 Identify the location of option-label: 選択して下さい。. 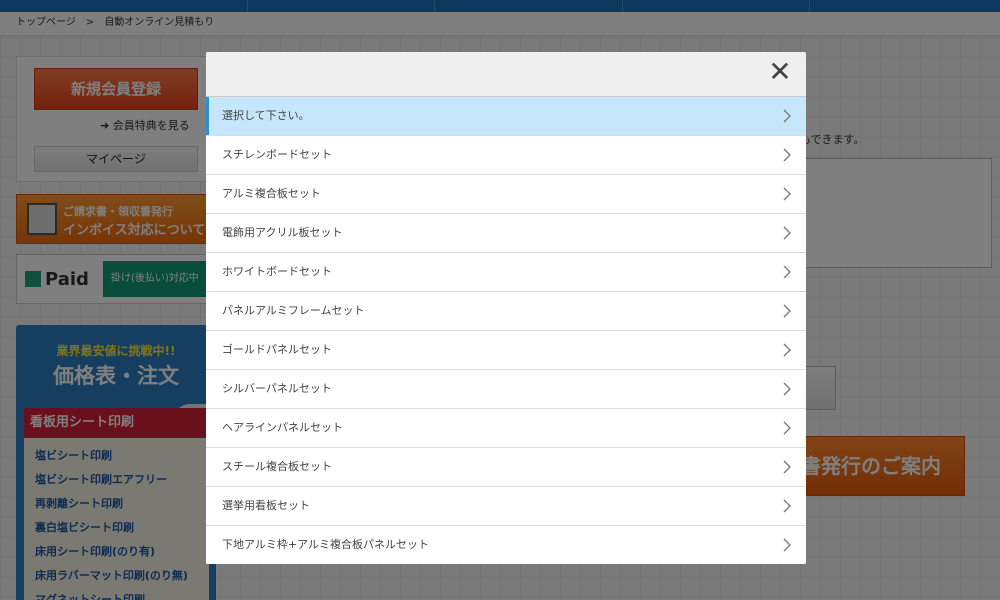
(266, 115).